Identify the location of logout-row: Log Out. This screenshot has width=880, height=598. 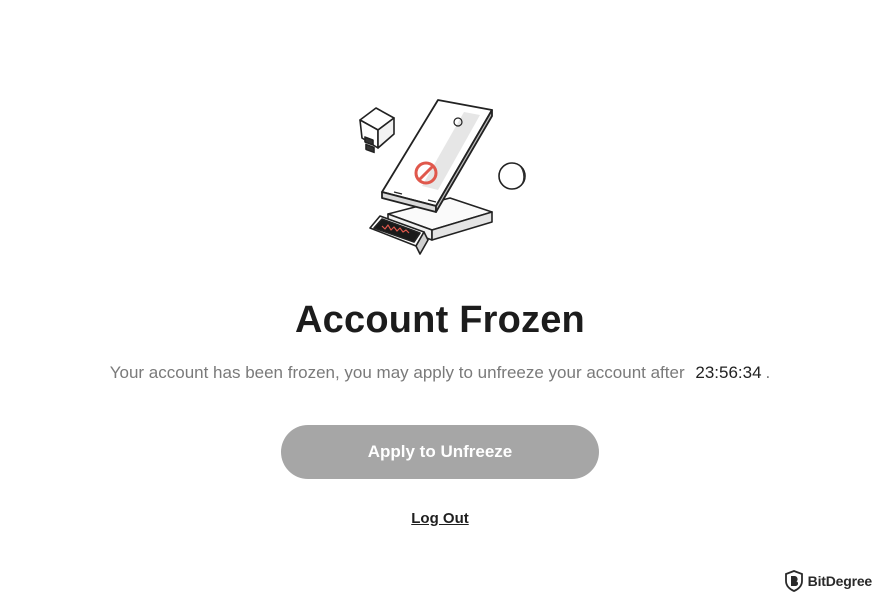
(440, 519).